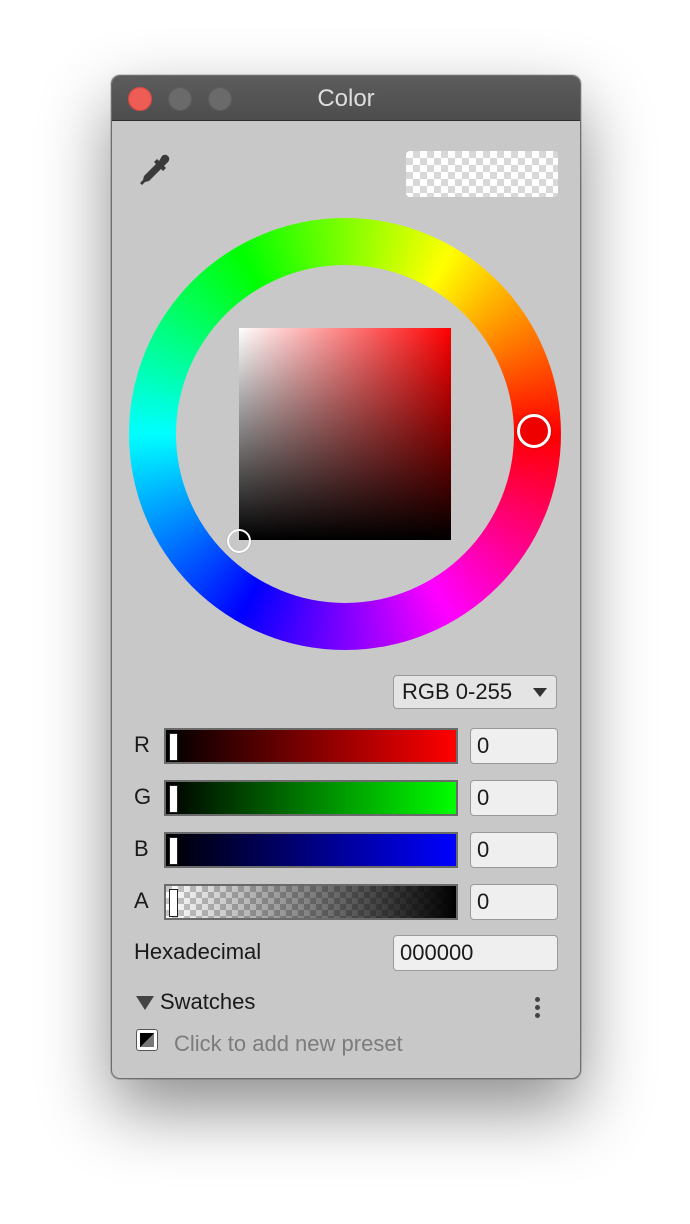  Describe the element at coordinates (311, 746) in the screenshot. I see `red-slider` at that location.